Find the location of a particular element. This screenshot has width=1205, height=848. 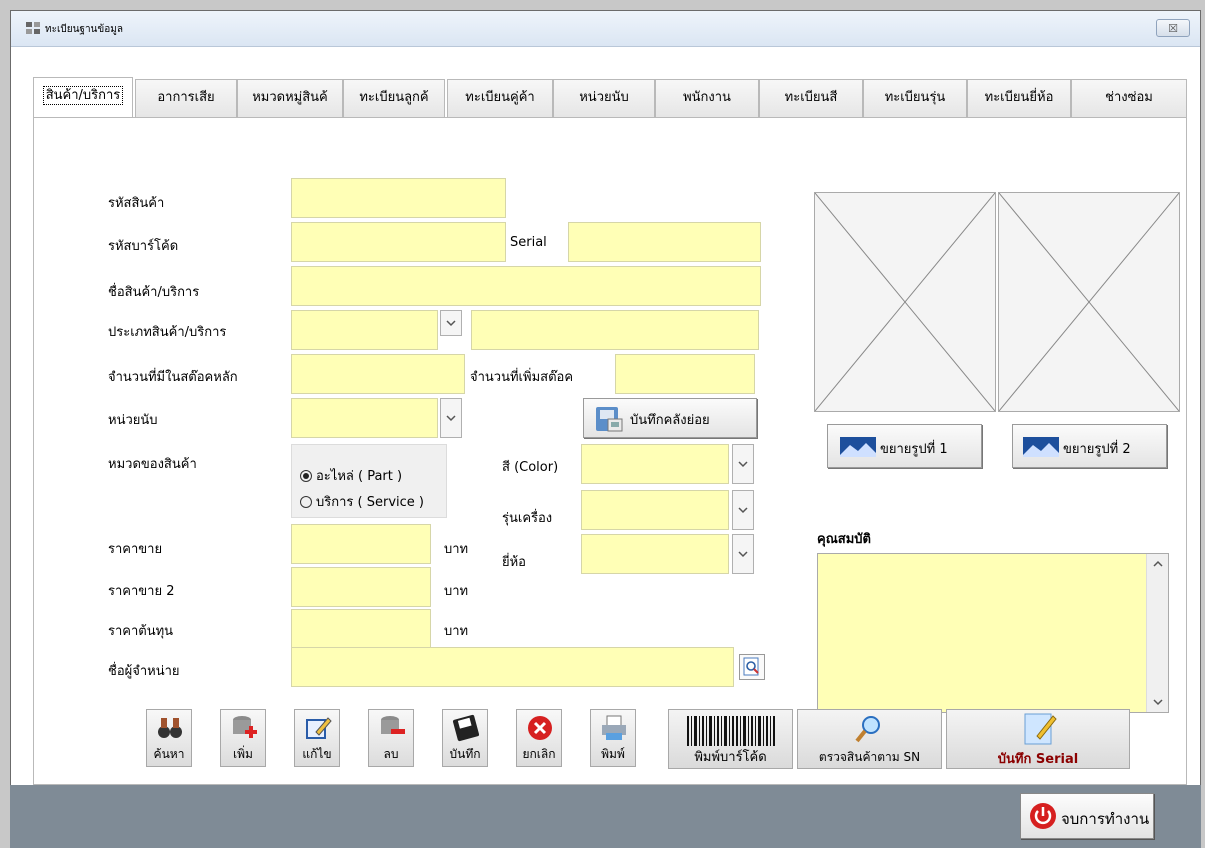

save-substock-label: บันทึกคลังย่อย is located at coordinates (670, 420).